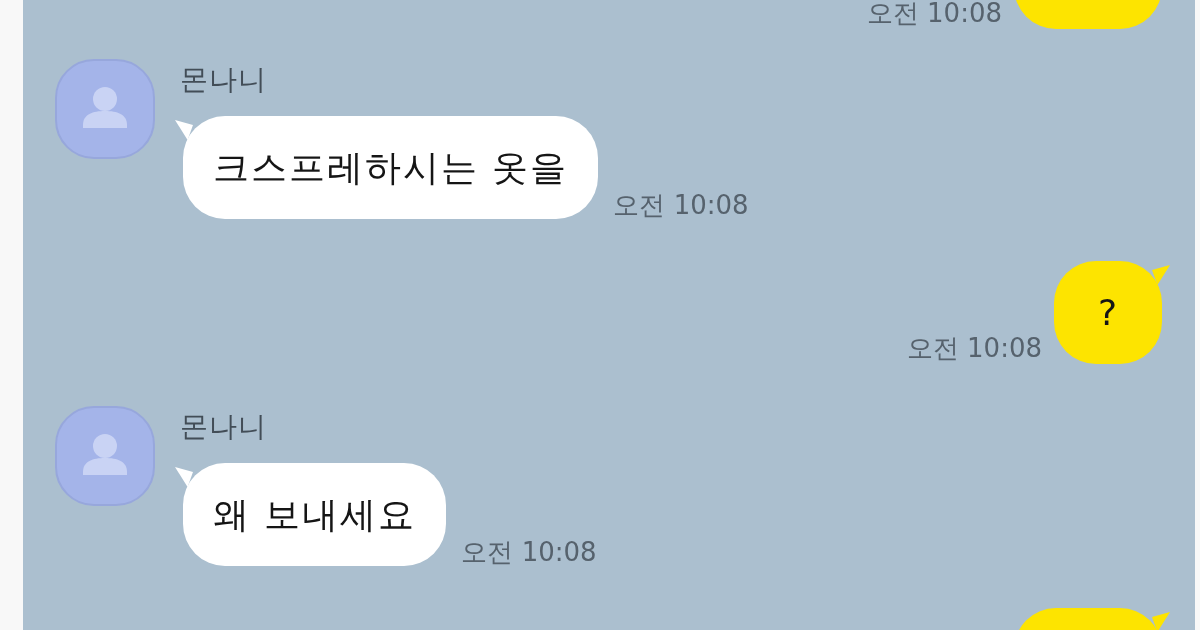 This screenshot has width=1200, height=630. I want to click on message-bubble: 크스프레하시는 옷을, so click(387, 167).